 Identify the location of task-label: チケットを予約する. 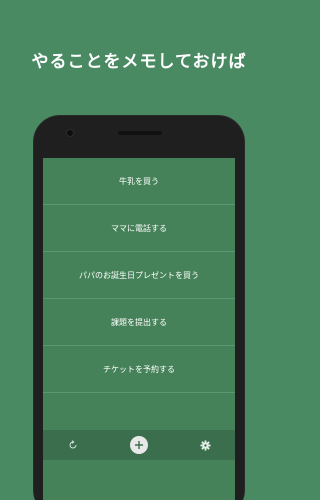
(139, 369).